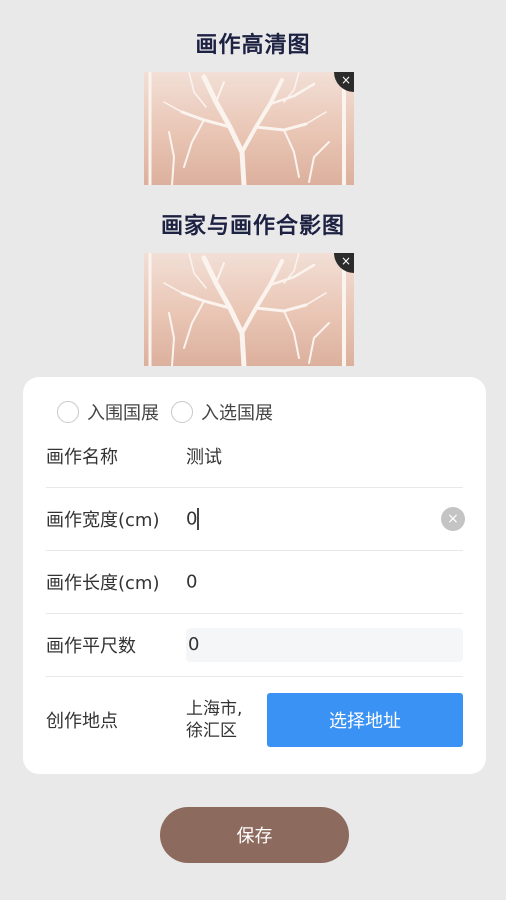 The height and width of the screenshot is (900, 506). I want to click on select-address-button: 选择地址, so click(365, 720).